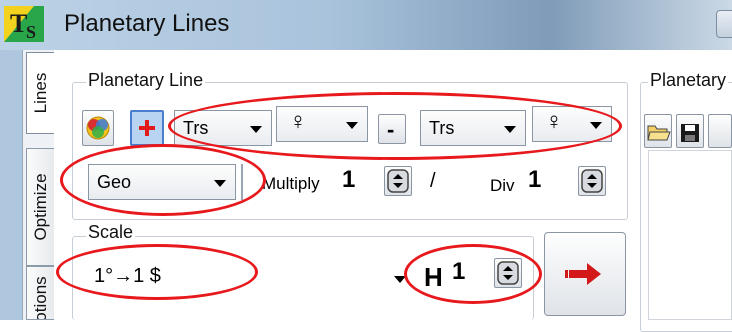  Describe the element at coordinates (433, 181) in the screenshot. I see `divide-slash: /` at that location.